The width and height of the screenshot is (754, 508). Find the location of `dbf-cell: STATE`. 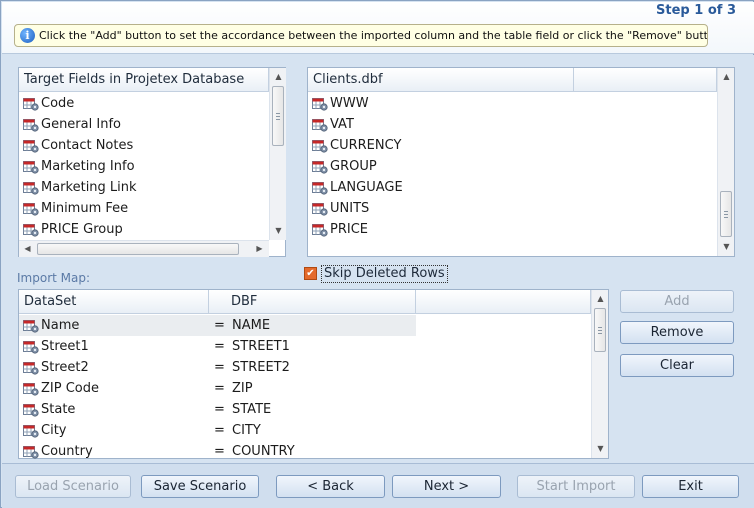

dbf-cell: STATE is located at coordinates (252, 409).